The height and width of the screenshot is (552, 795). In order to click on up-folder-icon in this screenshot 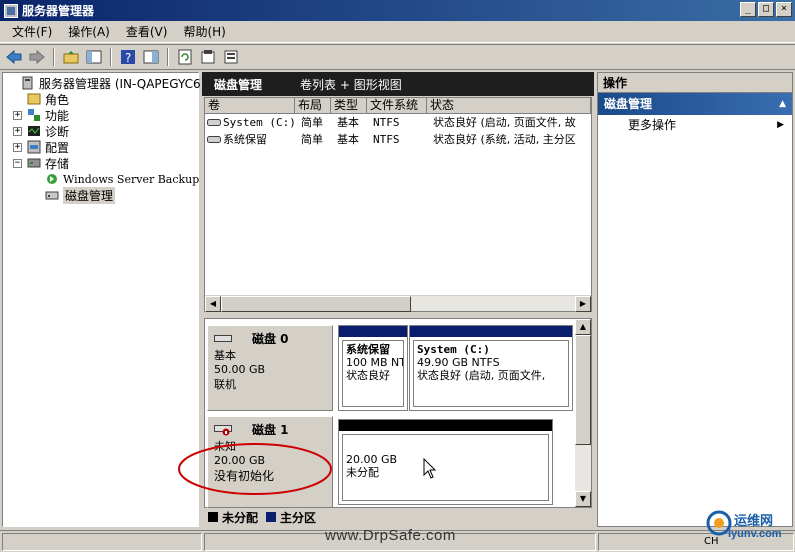, I will do `click(71, 57)`.